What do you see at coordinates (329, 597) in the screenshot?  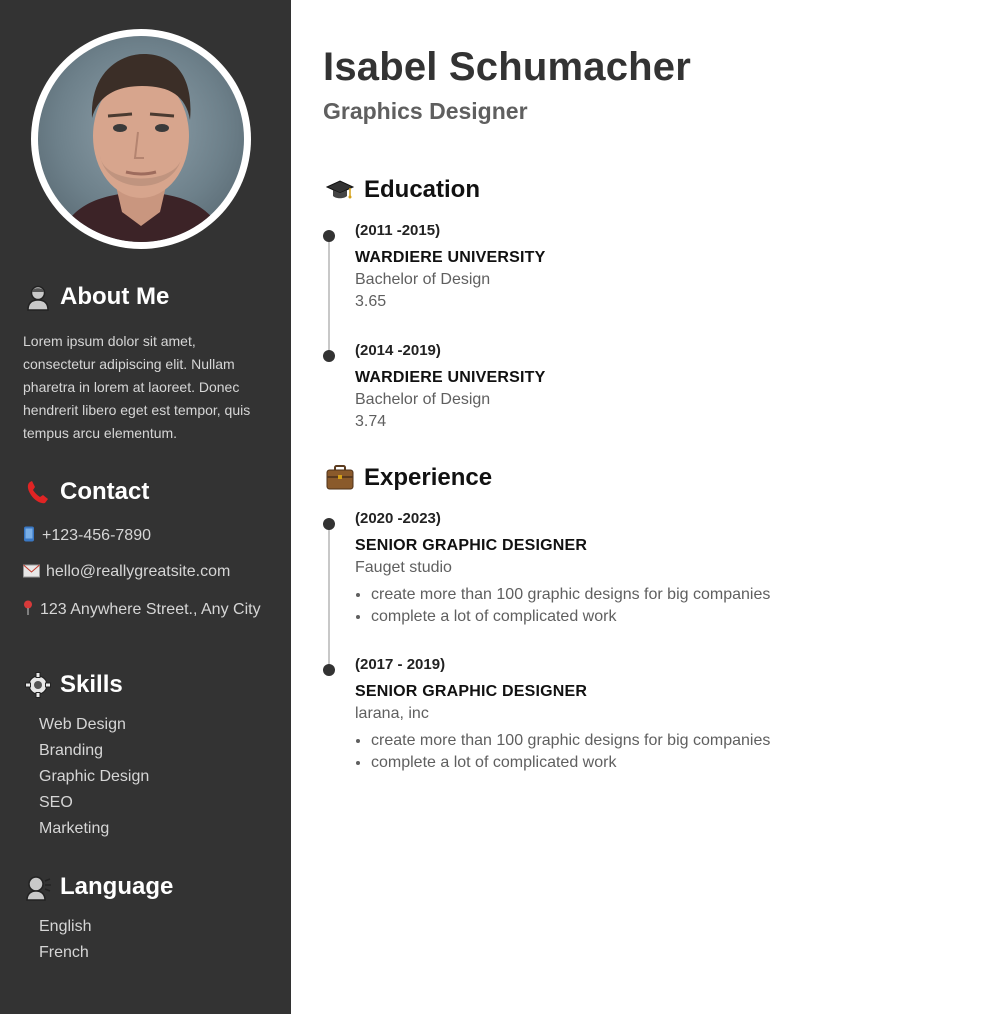 I see `experience-timeline-line` at bounding box center [329, 597].